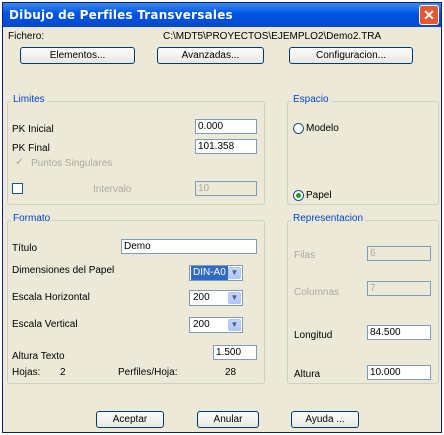  What do you see at coordinates (298, 128) in the screenshot?
I see `modelo-radio` at bounding box center [298, 128].